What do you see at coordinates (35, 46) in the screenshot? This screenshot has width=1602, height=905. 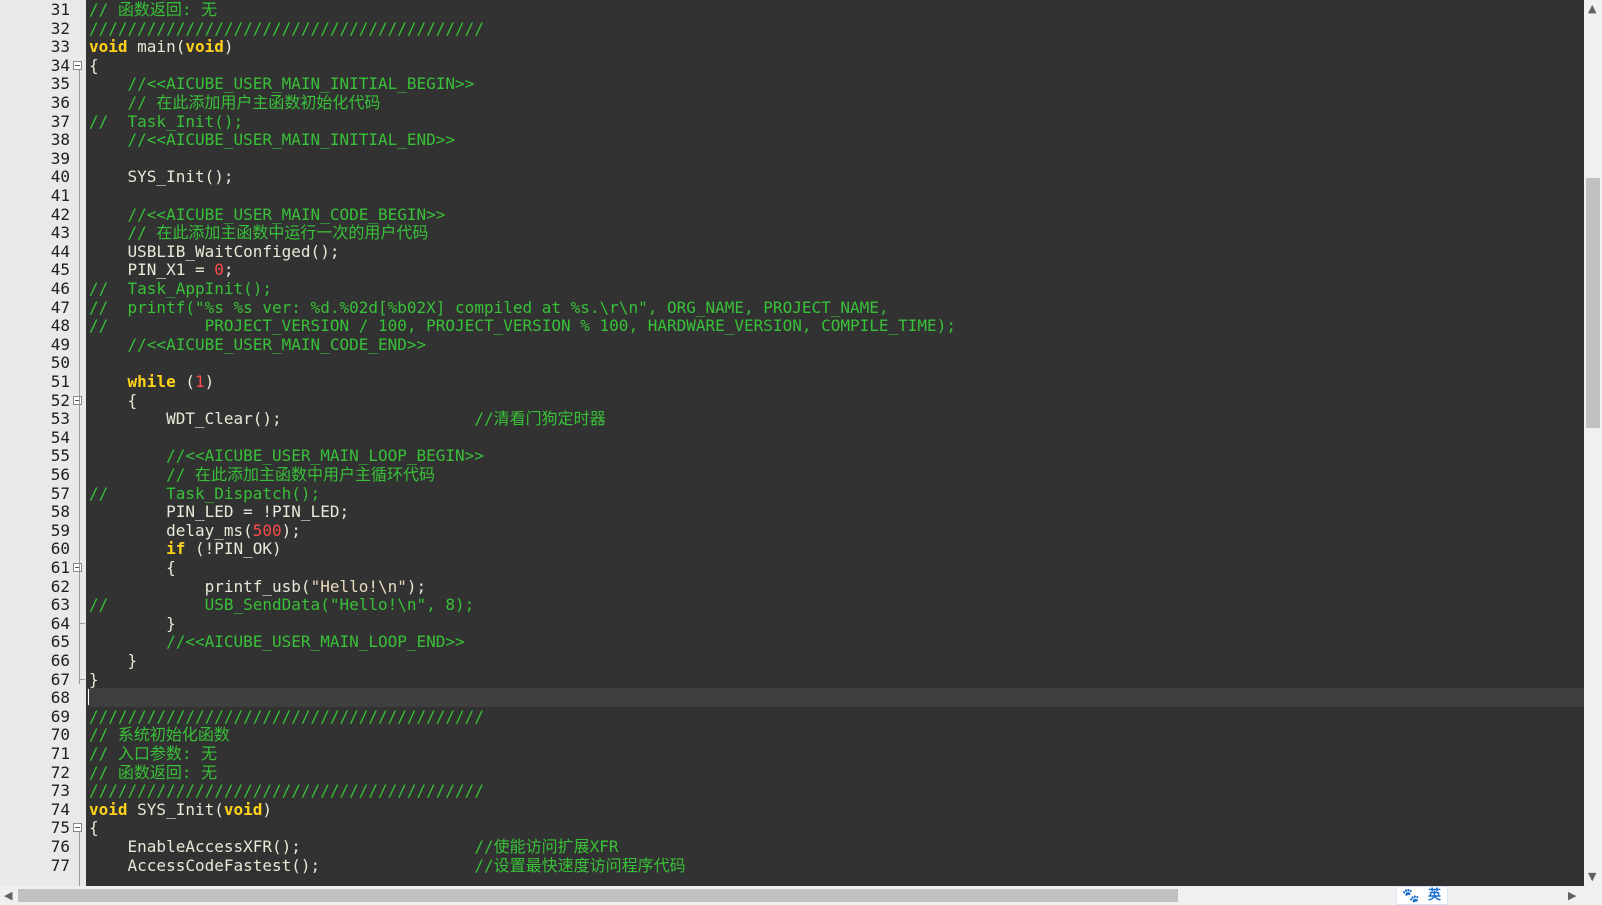 I see `line-number: 33` at bounding box center [35, 46].